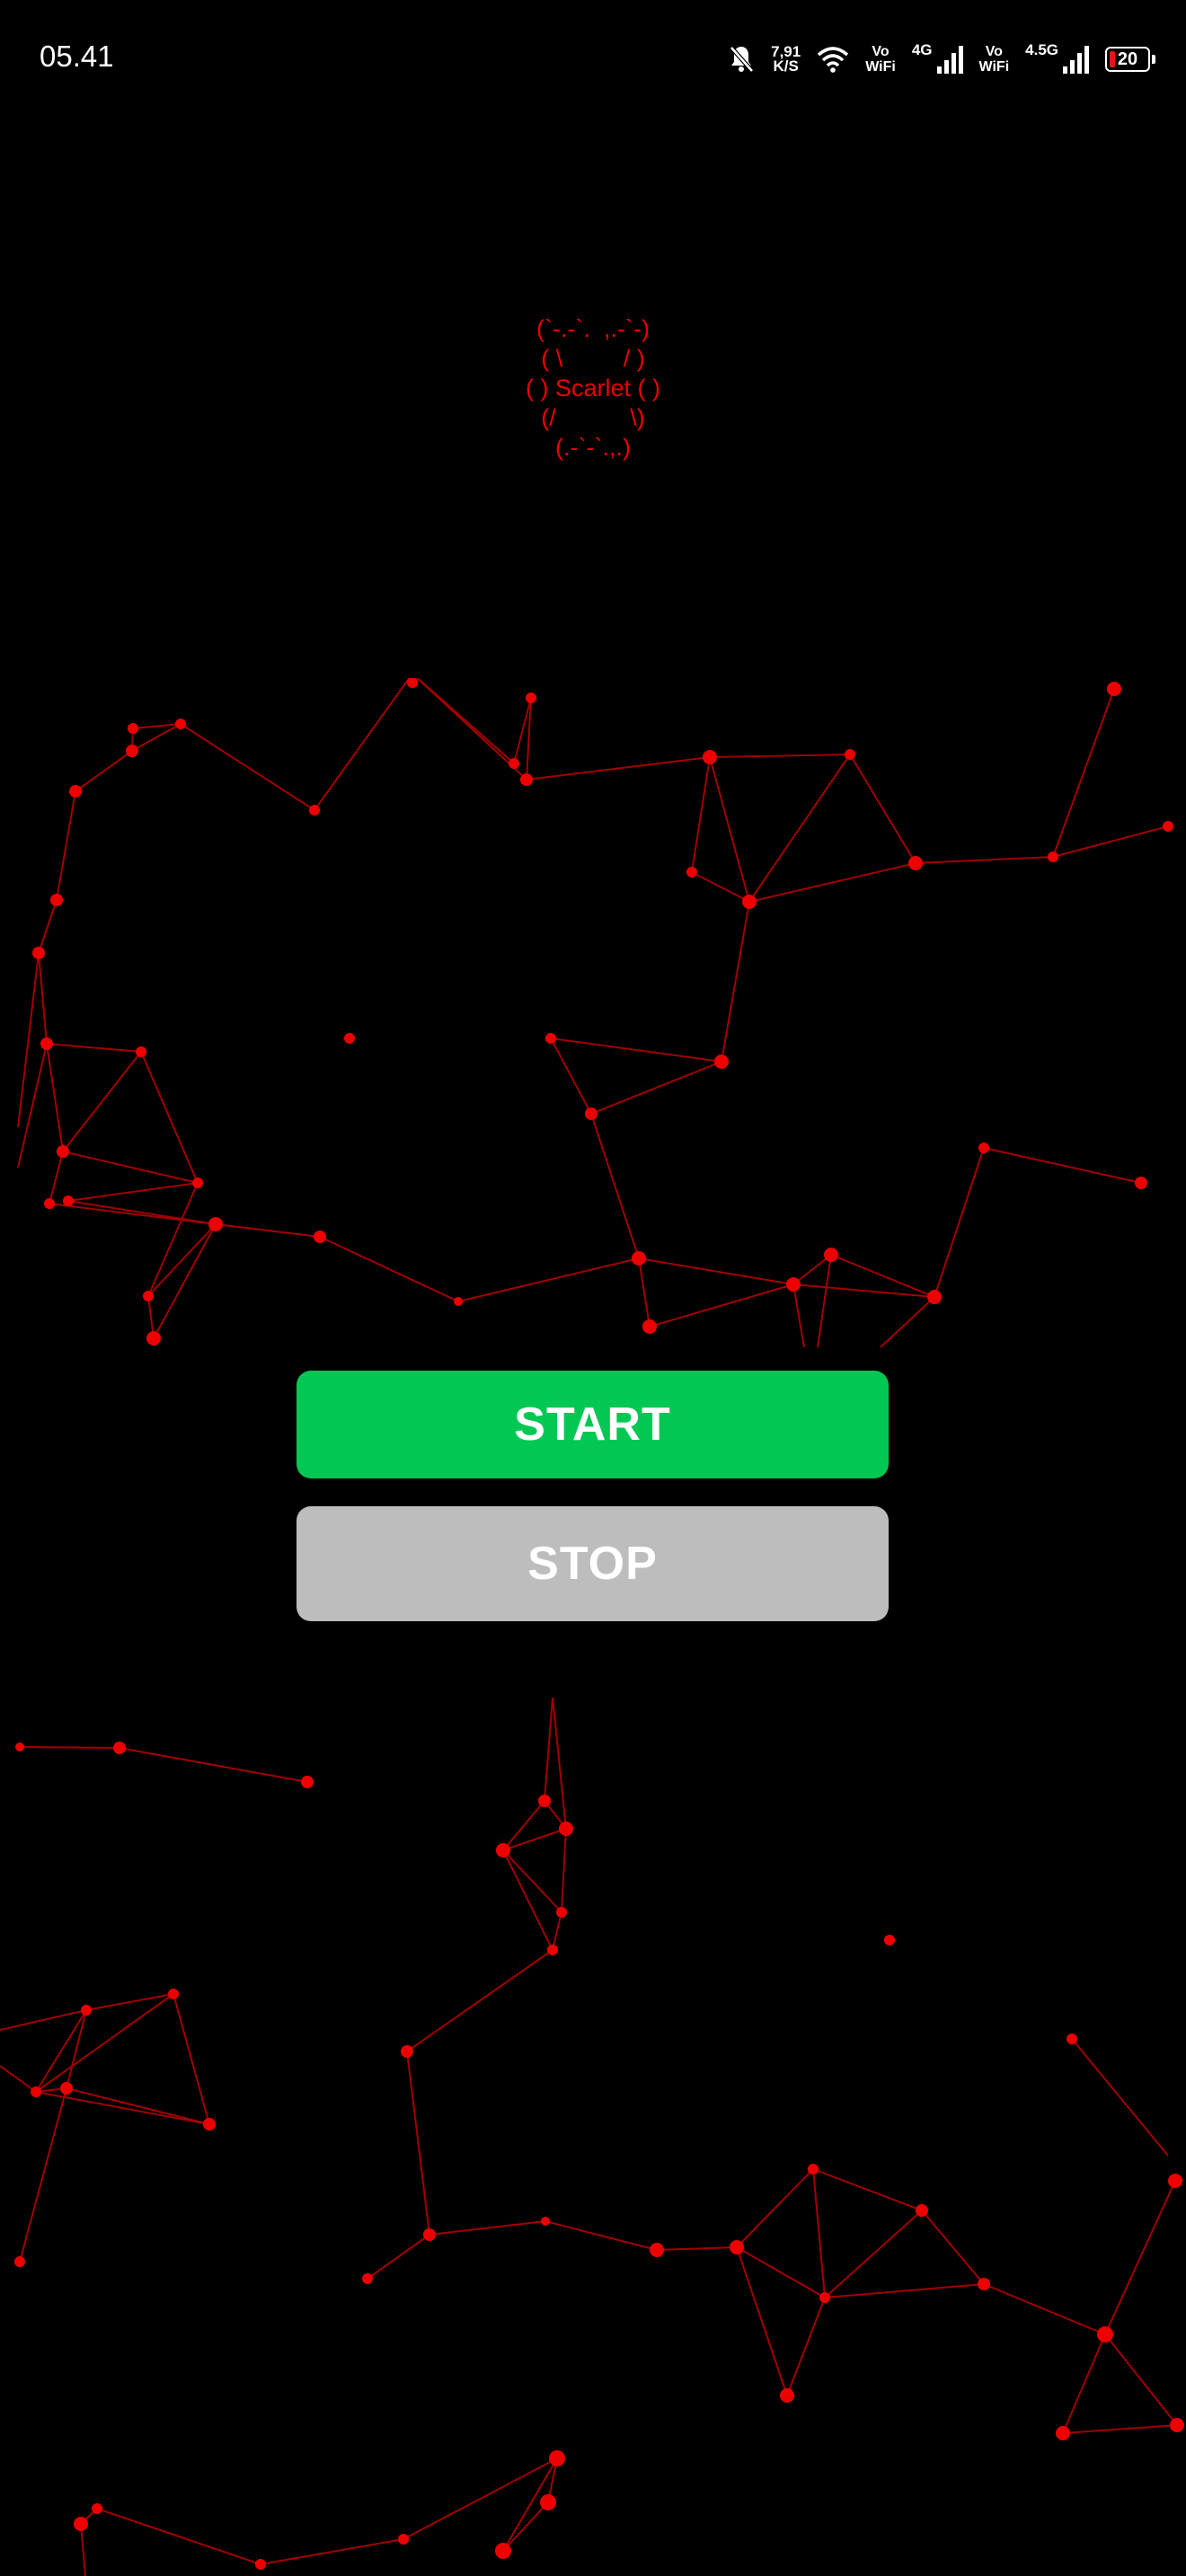 This screenshot has height=2576, width=1186. What do you see at coordinates (77, 56) in the screenshot?
I see `clock: 05.41` at bounding box center [77, 56].